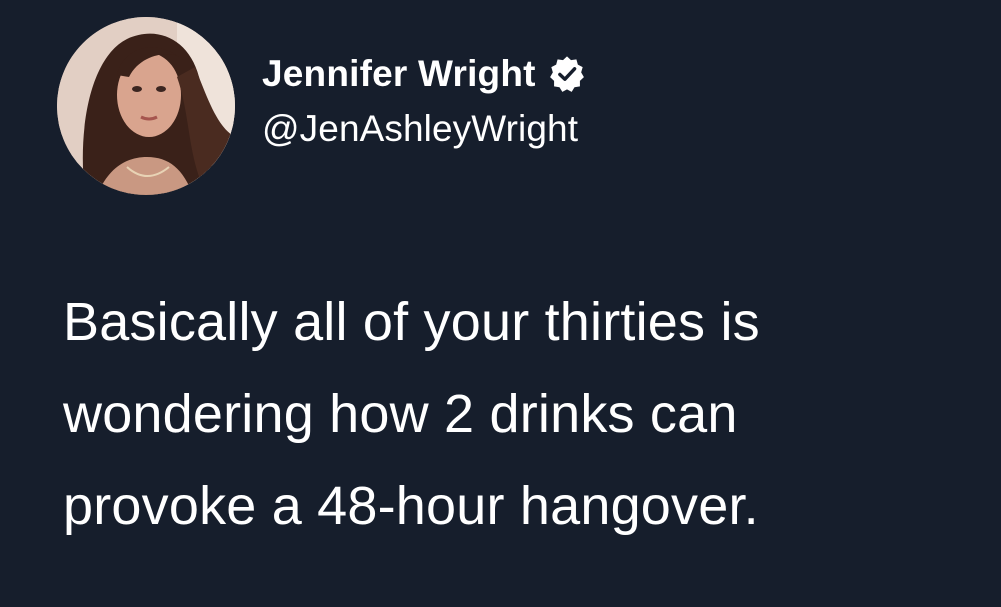 This screenshot has height=607, width=1001. I want to click on name-row: Jennifer Wright, so click(424, 74).